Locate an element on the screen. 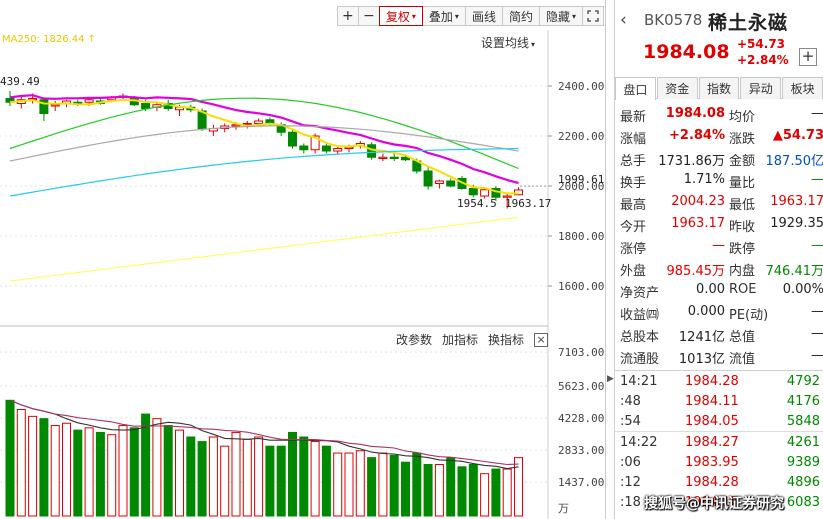 This screenshot has height=519, width=823. adjust-label: 复权 is located at coordinates (397, 16).